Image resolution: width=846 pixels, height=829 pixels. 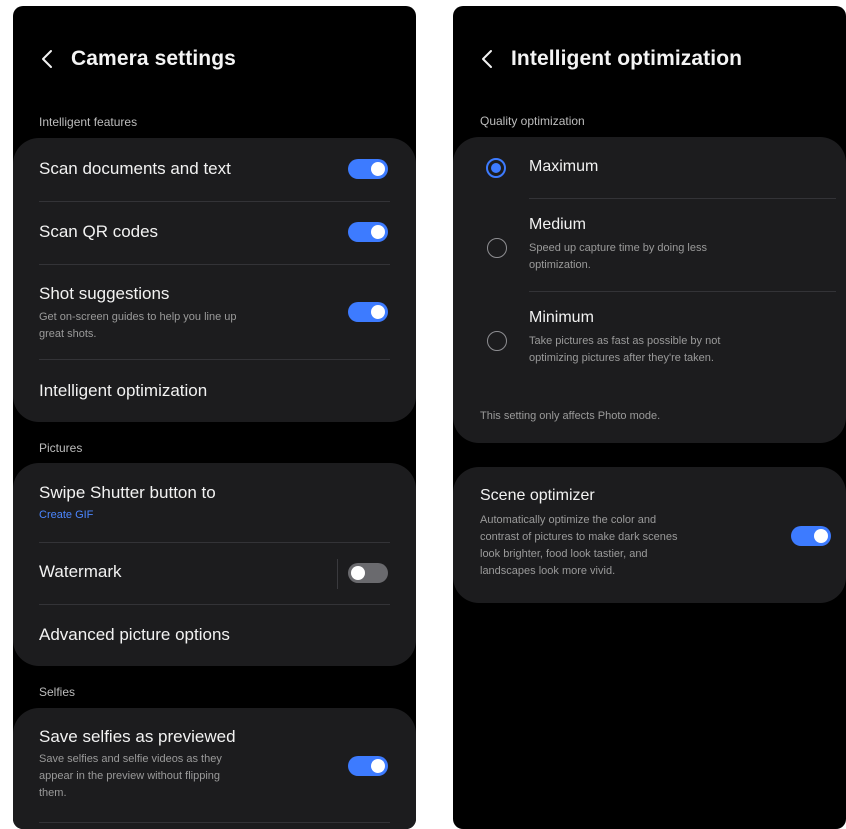 What do you see at coordinates (137, 736) in the screenshot?
I see `save-selfies-label: Save selfies as previewed` at bounding box center [137, 736].